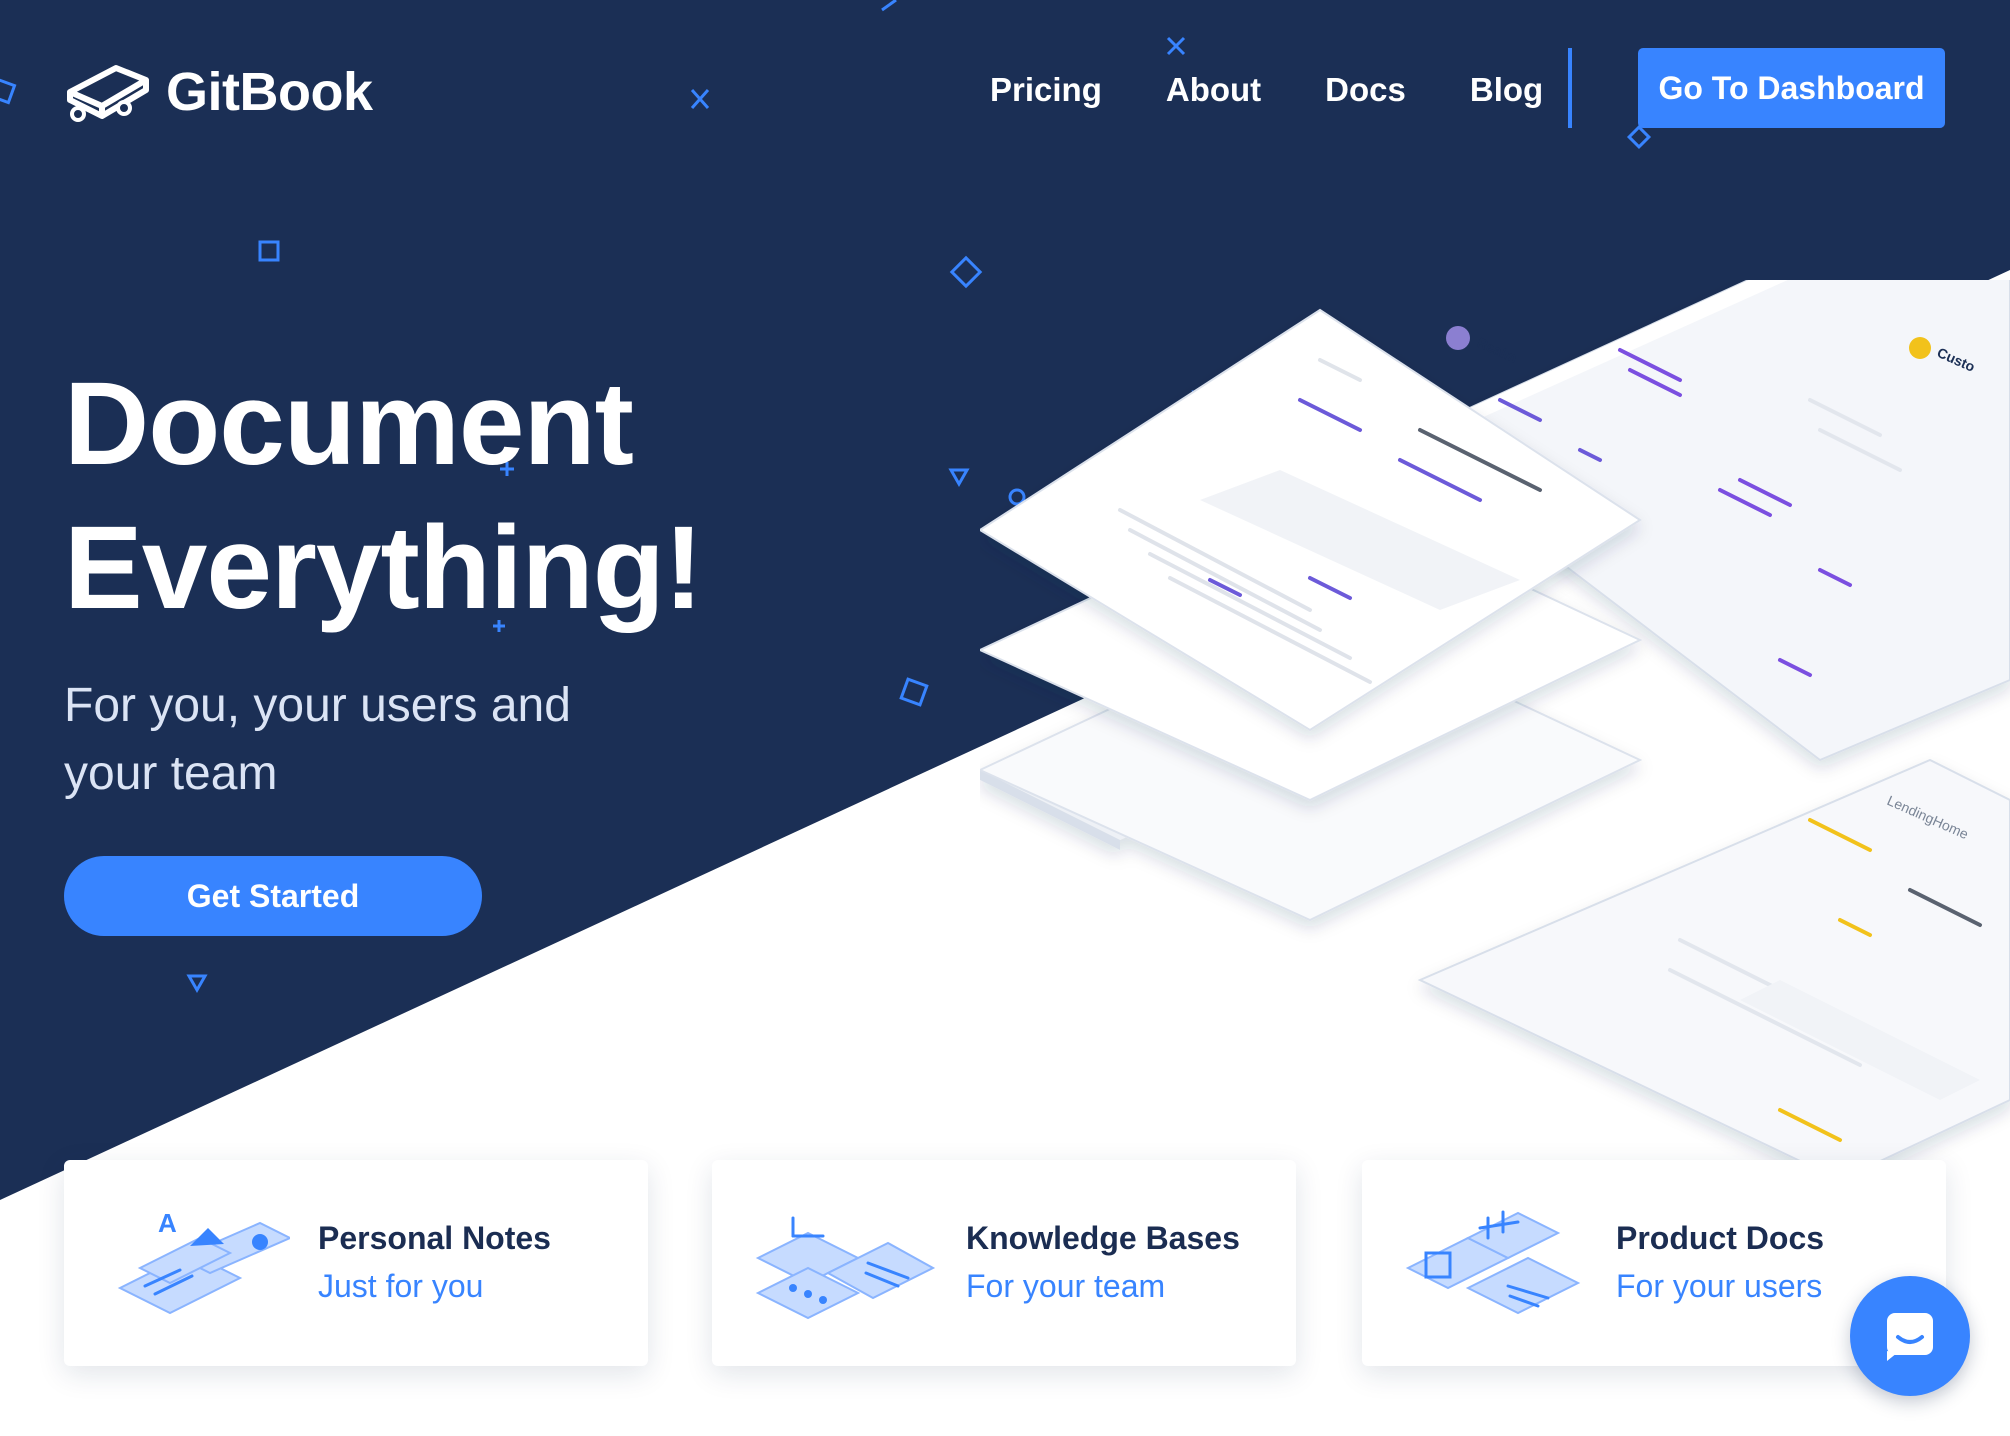 The width and height of the screenshot is (2010, 1436). I want to click on nav-link-about: About, so click(1213, 90).